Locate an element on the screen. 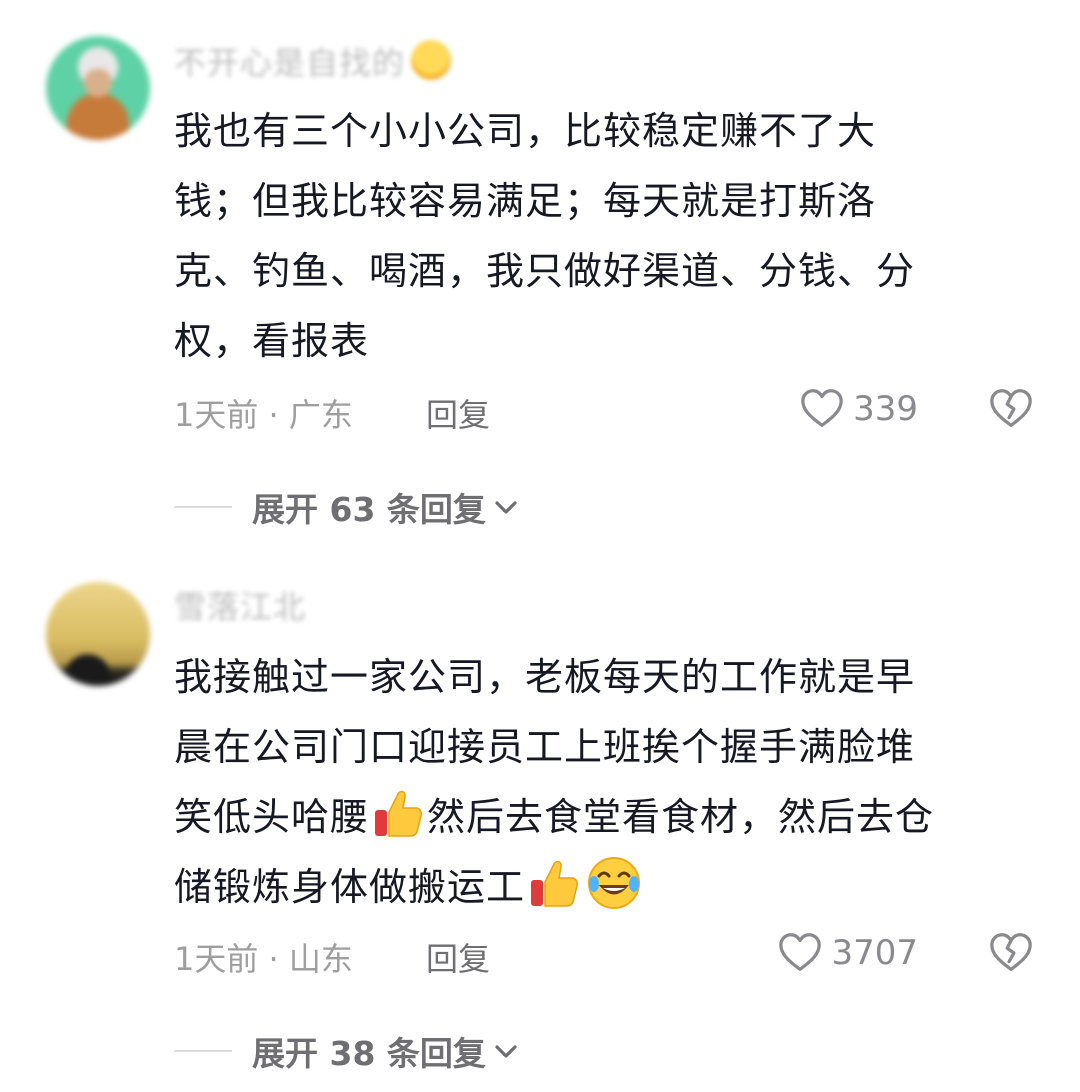 Image resolution: width=1080 pixels, height=1092 pixels. rofl-emoji-icon is located at coordinates (614, 883).